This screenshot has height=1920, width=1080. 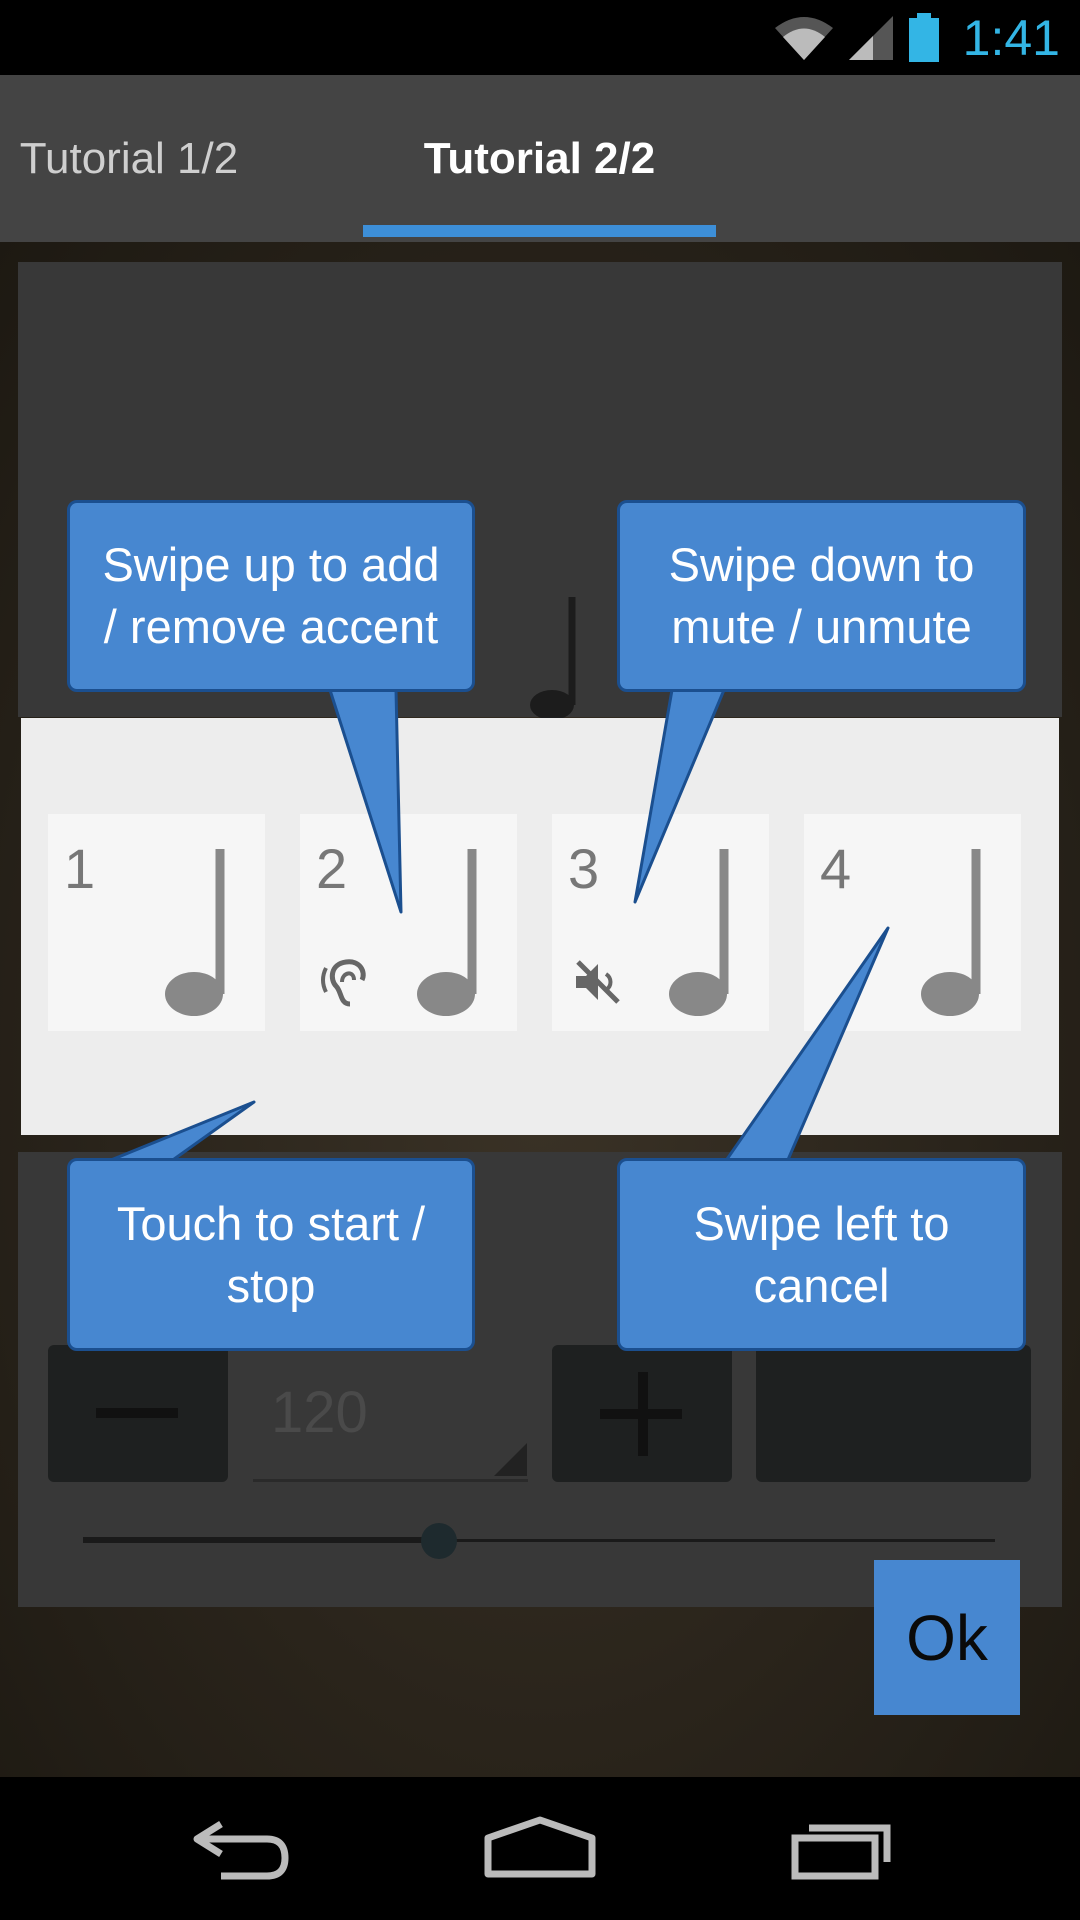 What do you see at coordinates (438, 1541) in the screenshot?
I see `tempo-slider-thumb` at bounding box center [438, 1541].